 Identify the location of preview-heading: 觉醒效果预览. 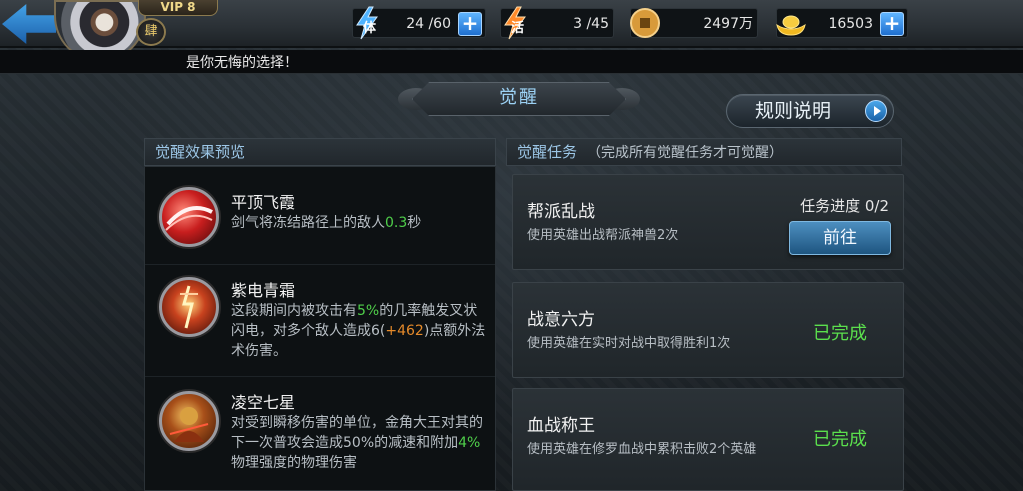
(200, 152).